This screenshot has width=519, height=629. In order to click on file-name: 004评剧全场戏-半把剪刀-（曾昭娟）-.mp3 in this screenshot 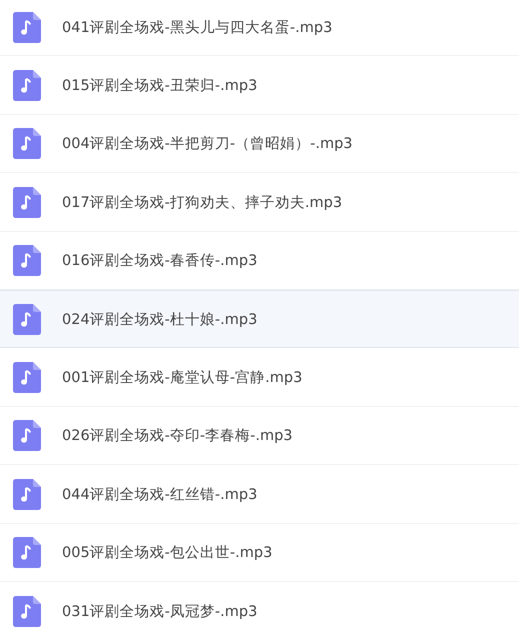, I will do `click(207, 144)`.